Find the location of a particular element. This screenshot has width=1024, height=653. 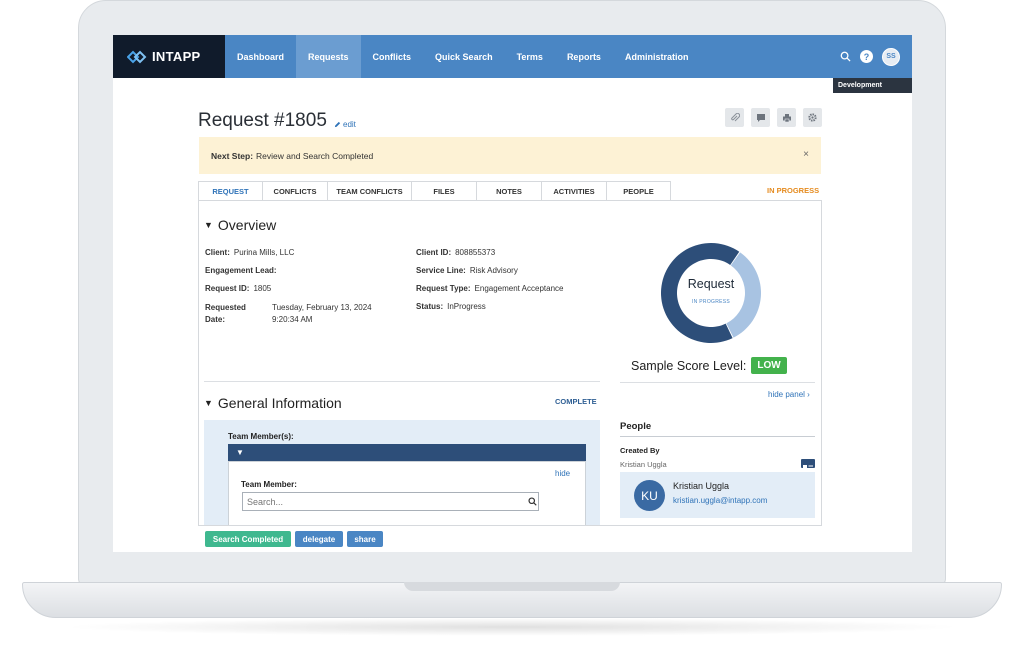

delegate-button: delegate is located at coordinates (319, 539).